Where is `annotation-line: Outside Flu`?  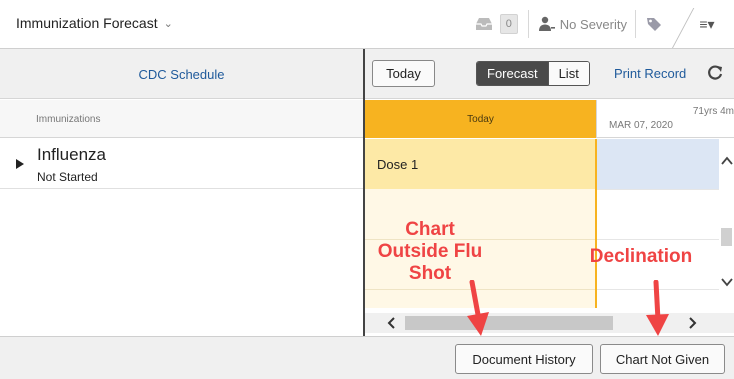
annotation-line: Outside Flu is located at coordinates (430, 251).